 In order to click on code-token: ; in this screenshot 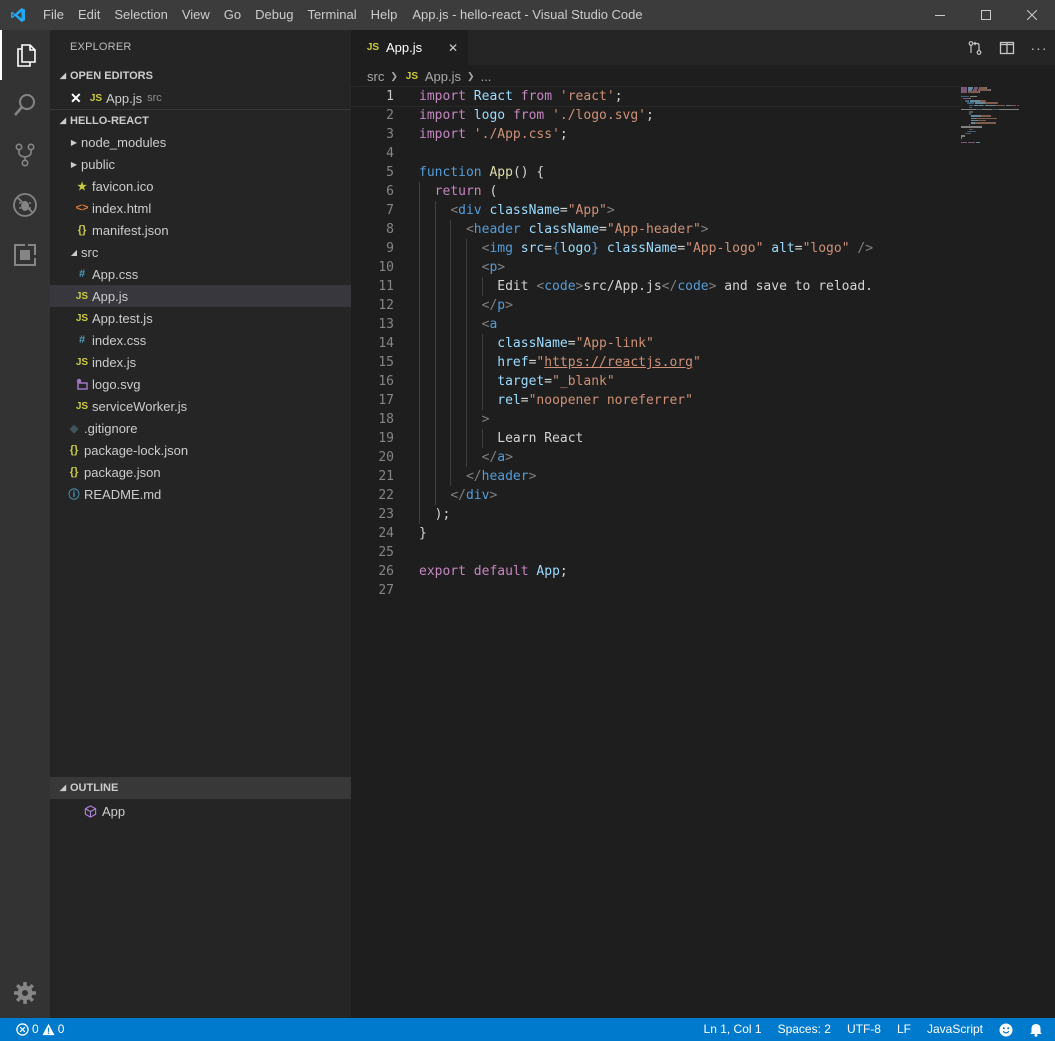, I will do `click(650, 115)`.